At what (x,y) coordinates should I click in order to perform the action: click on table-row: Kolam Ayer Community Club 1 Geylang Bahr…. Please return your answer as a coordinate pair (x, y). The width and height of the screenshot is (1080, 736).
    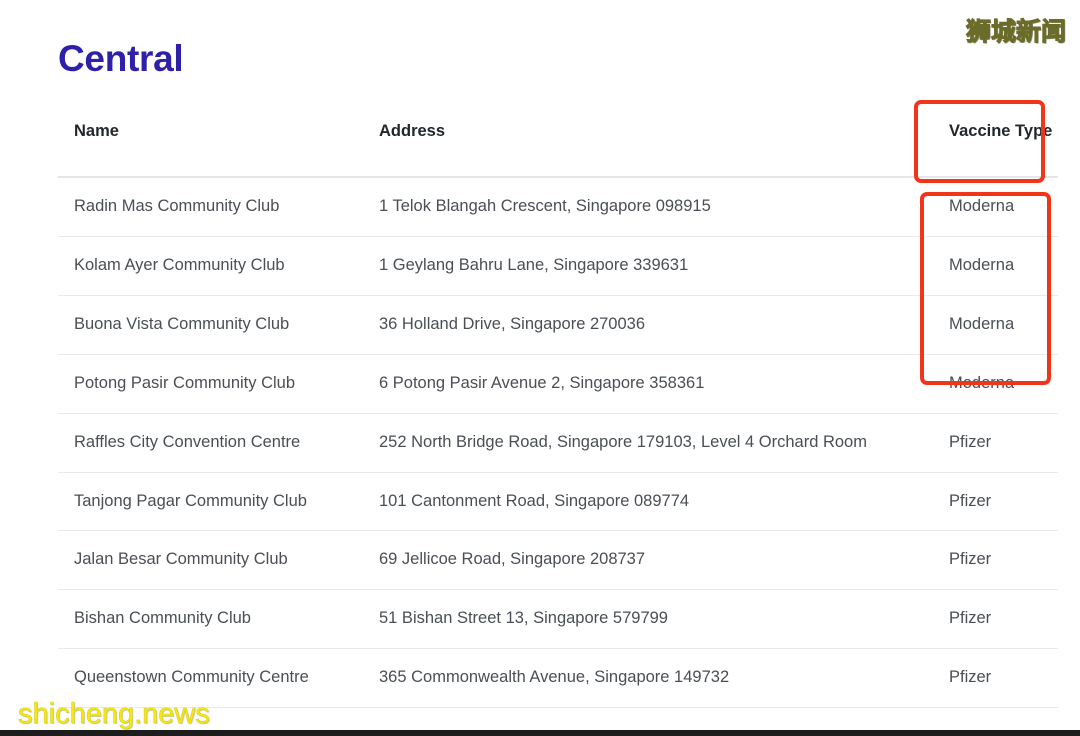
    Looking at the image, I should click on (558, 266).